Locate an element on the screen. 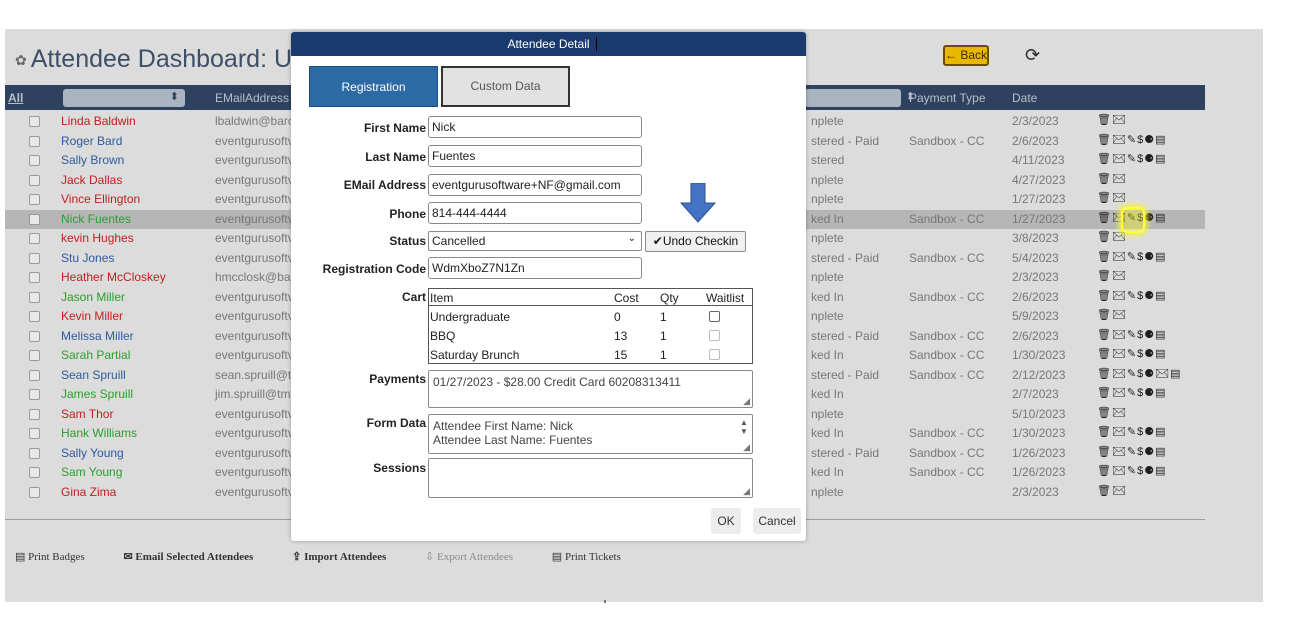 The height and width of the screenshot is (629, 1296). tab-registration: Registration is located at coordinates (373, 86).